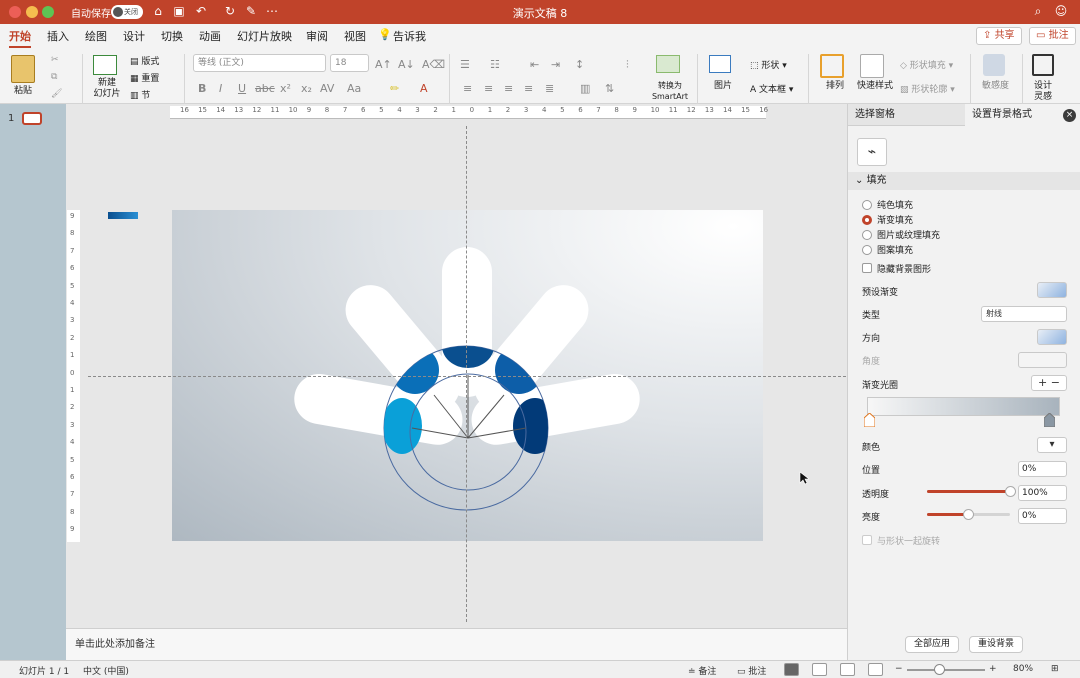 The height and width of the screenshot is (678, 1080). Describe the element at coordinates (327, 88) in the screenshot. I see `char-spacing-button: AV` at that location.